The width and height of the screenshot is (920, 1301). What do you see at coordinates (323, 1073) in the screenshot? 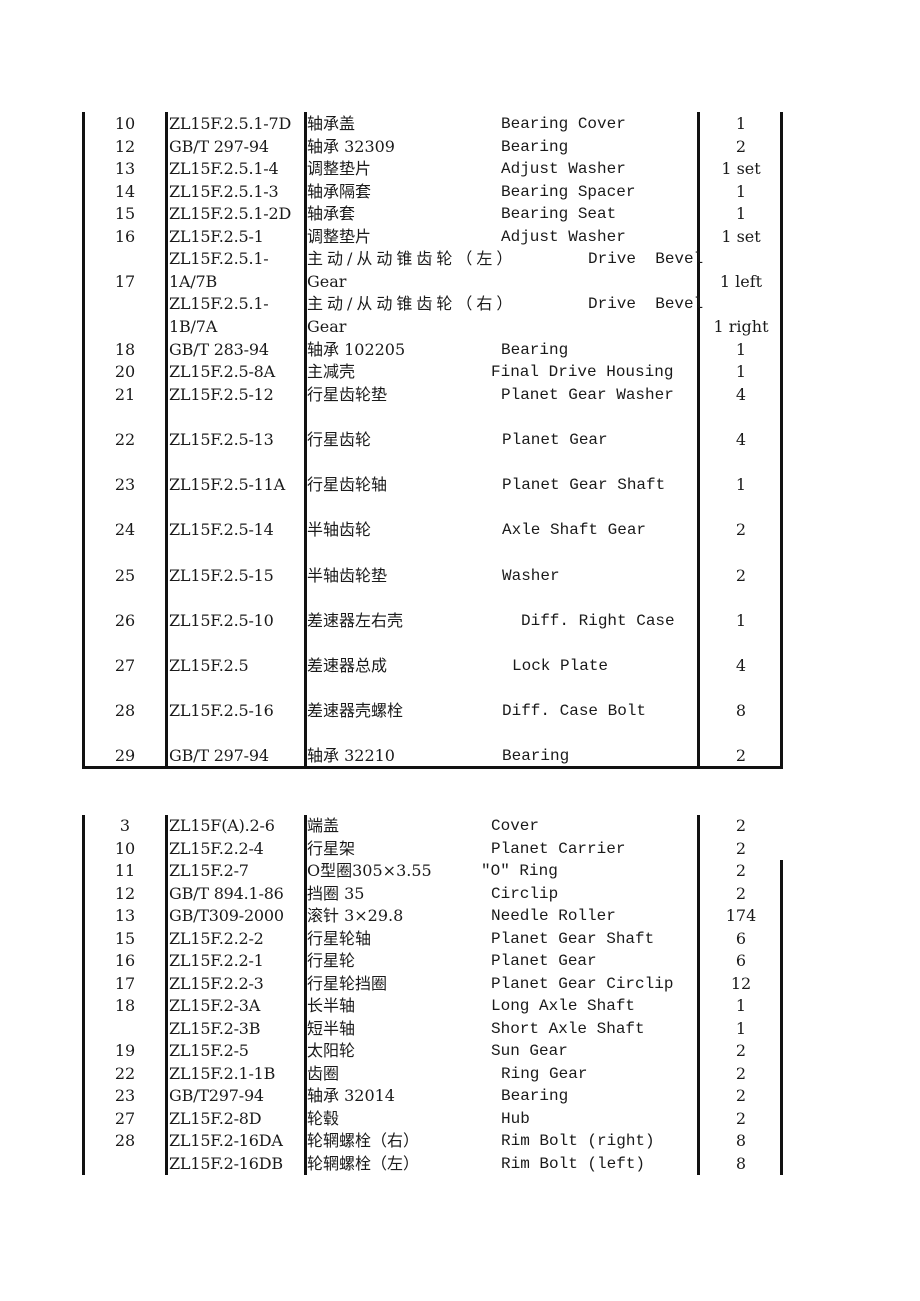
I see `part-name-cn: 齿圈` at bounding box center [323, 1073].